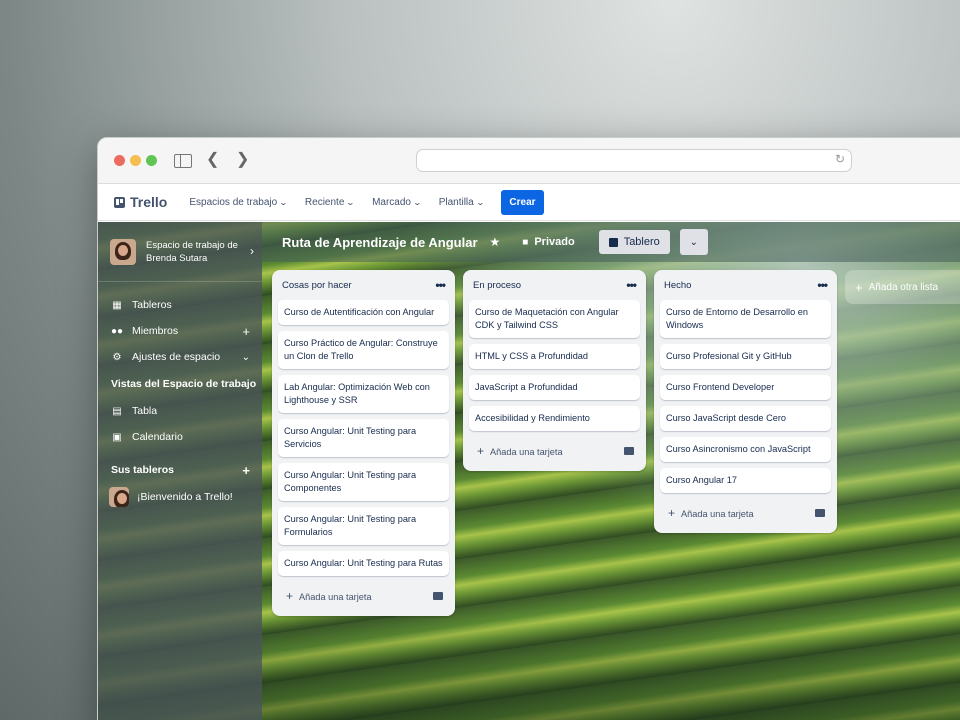  I want to click on sidebar-item-calendar: ▣ Calendario, so click(180, 437).